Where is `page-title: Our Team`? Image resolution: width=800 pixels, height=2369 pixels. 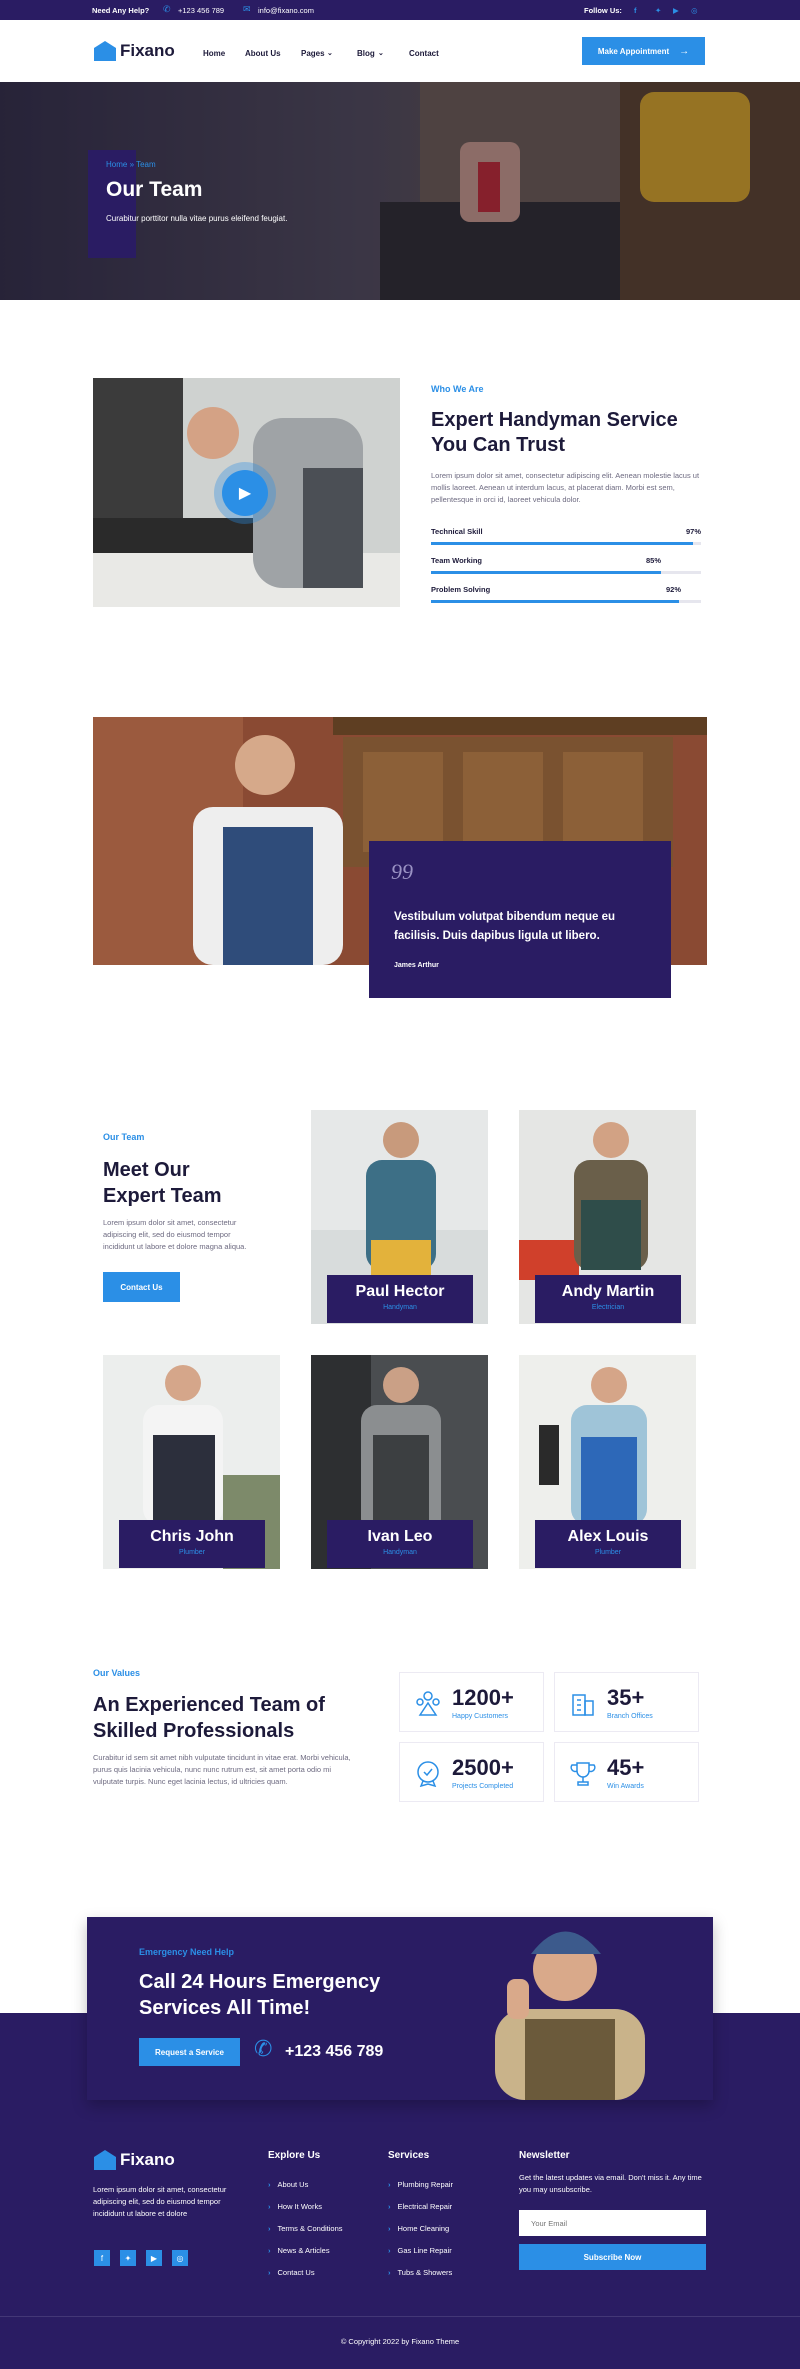
page-title: Our Team is located at coordinates (154, 189).